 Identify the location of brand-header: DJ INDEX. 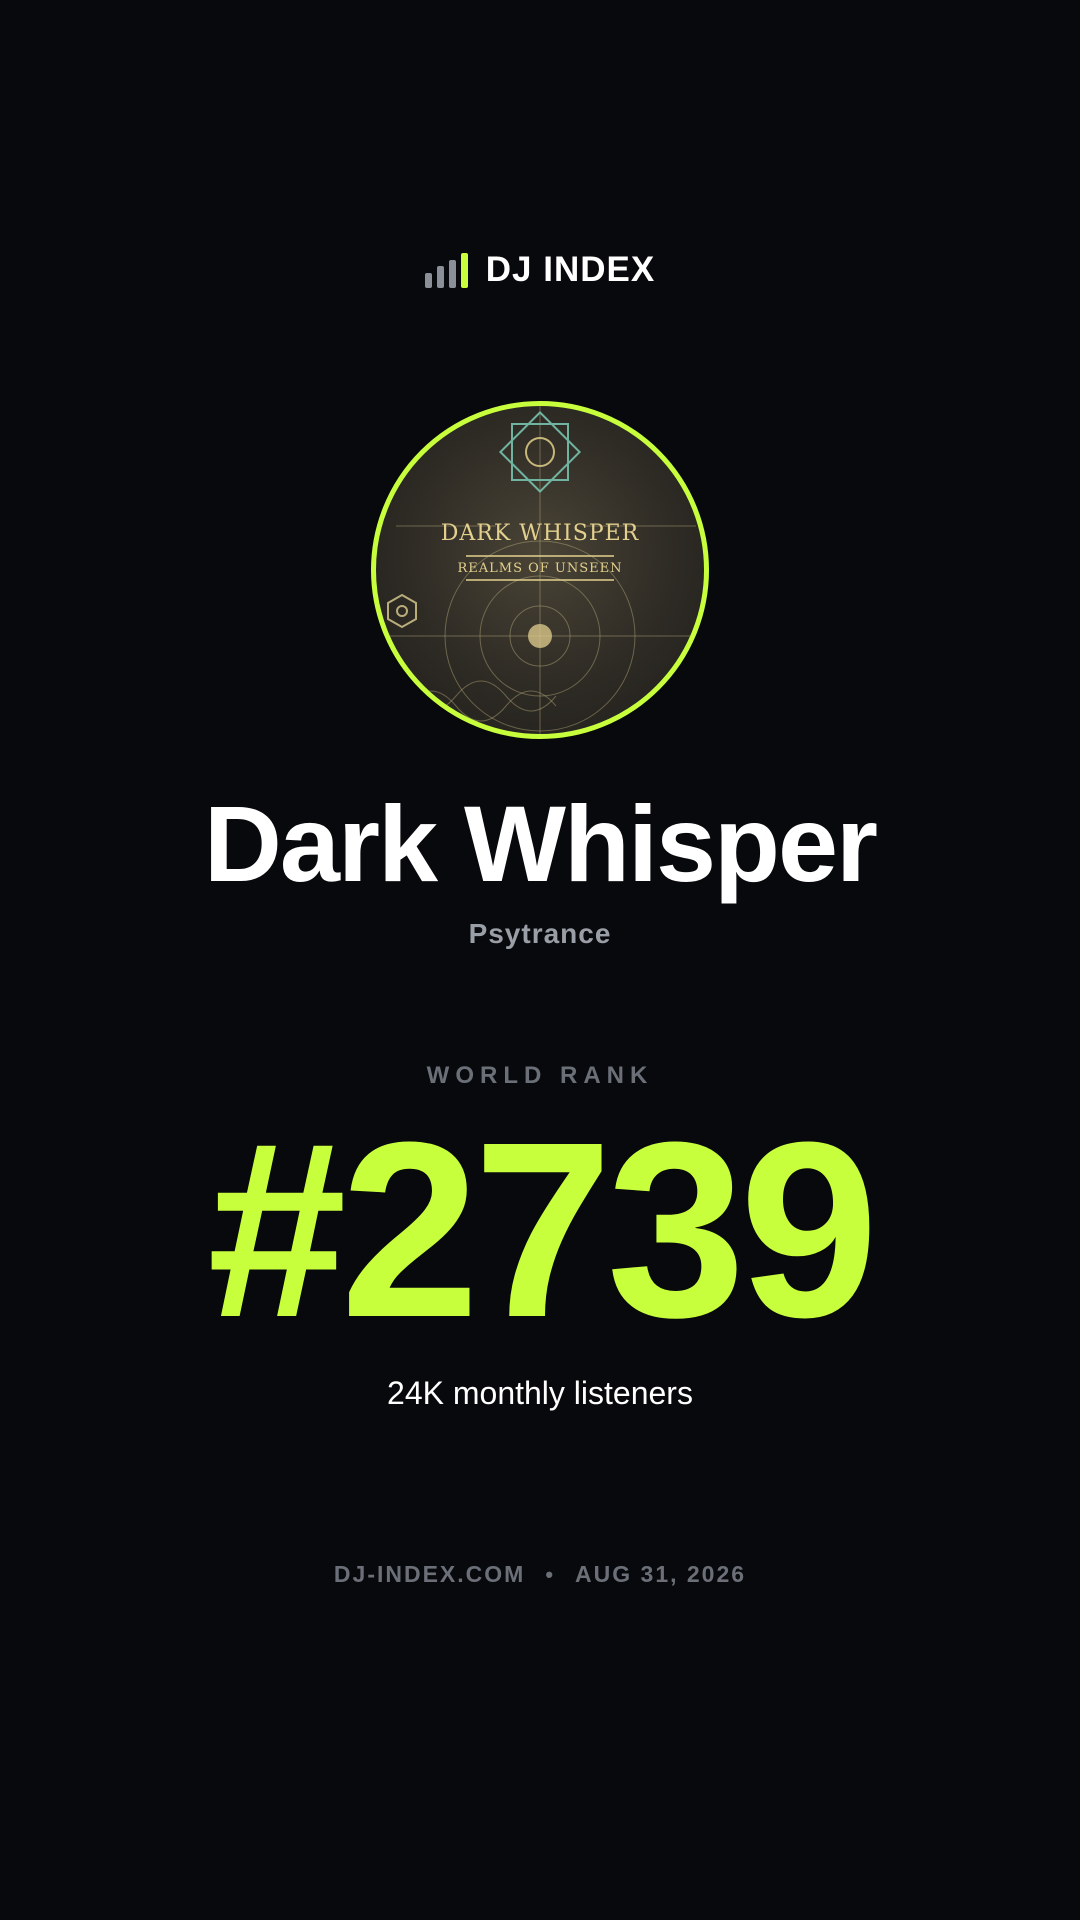
(540, 270).